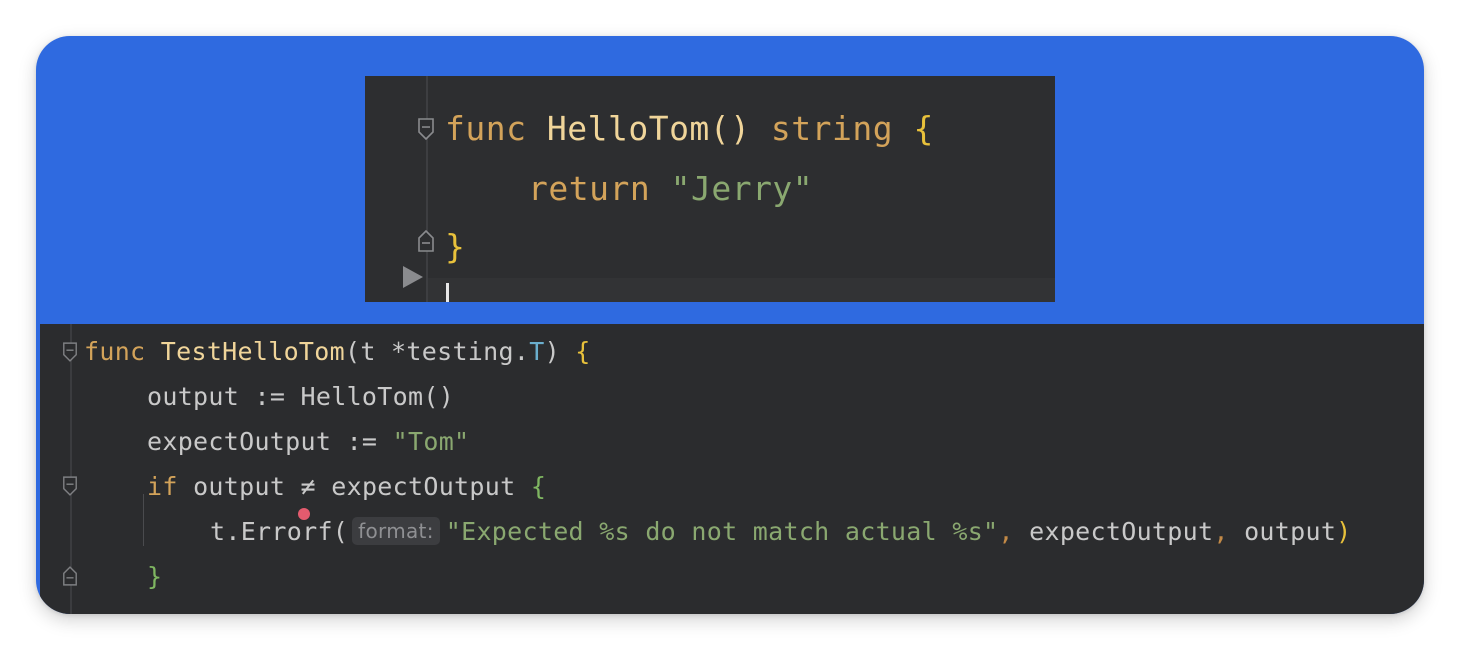 This screenshot has height=650, width=1460. I want to click on parameter-hint: format:, so click(396, 531).